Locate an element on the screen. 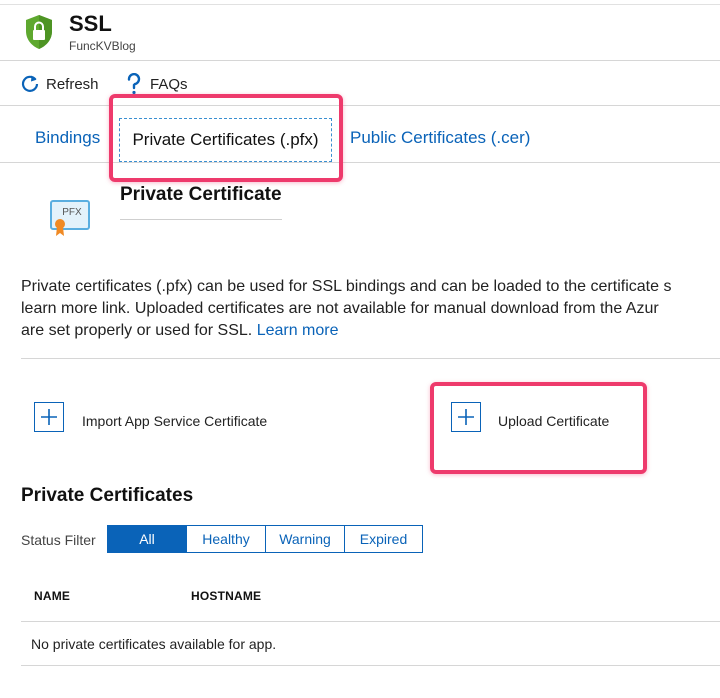 This screenshot has height=698, width=720. faqs-label: FAQs is located at coordinates (169, 84).